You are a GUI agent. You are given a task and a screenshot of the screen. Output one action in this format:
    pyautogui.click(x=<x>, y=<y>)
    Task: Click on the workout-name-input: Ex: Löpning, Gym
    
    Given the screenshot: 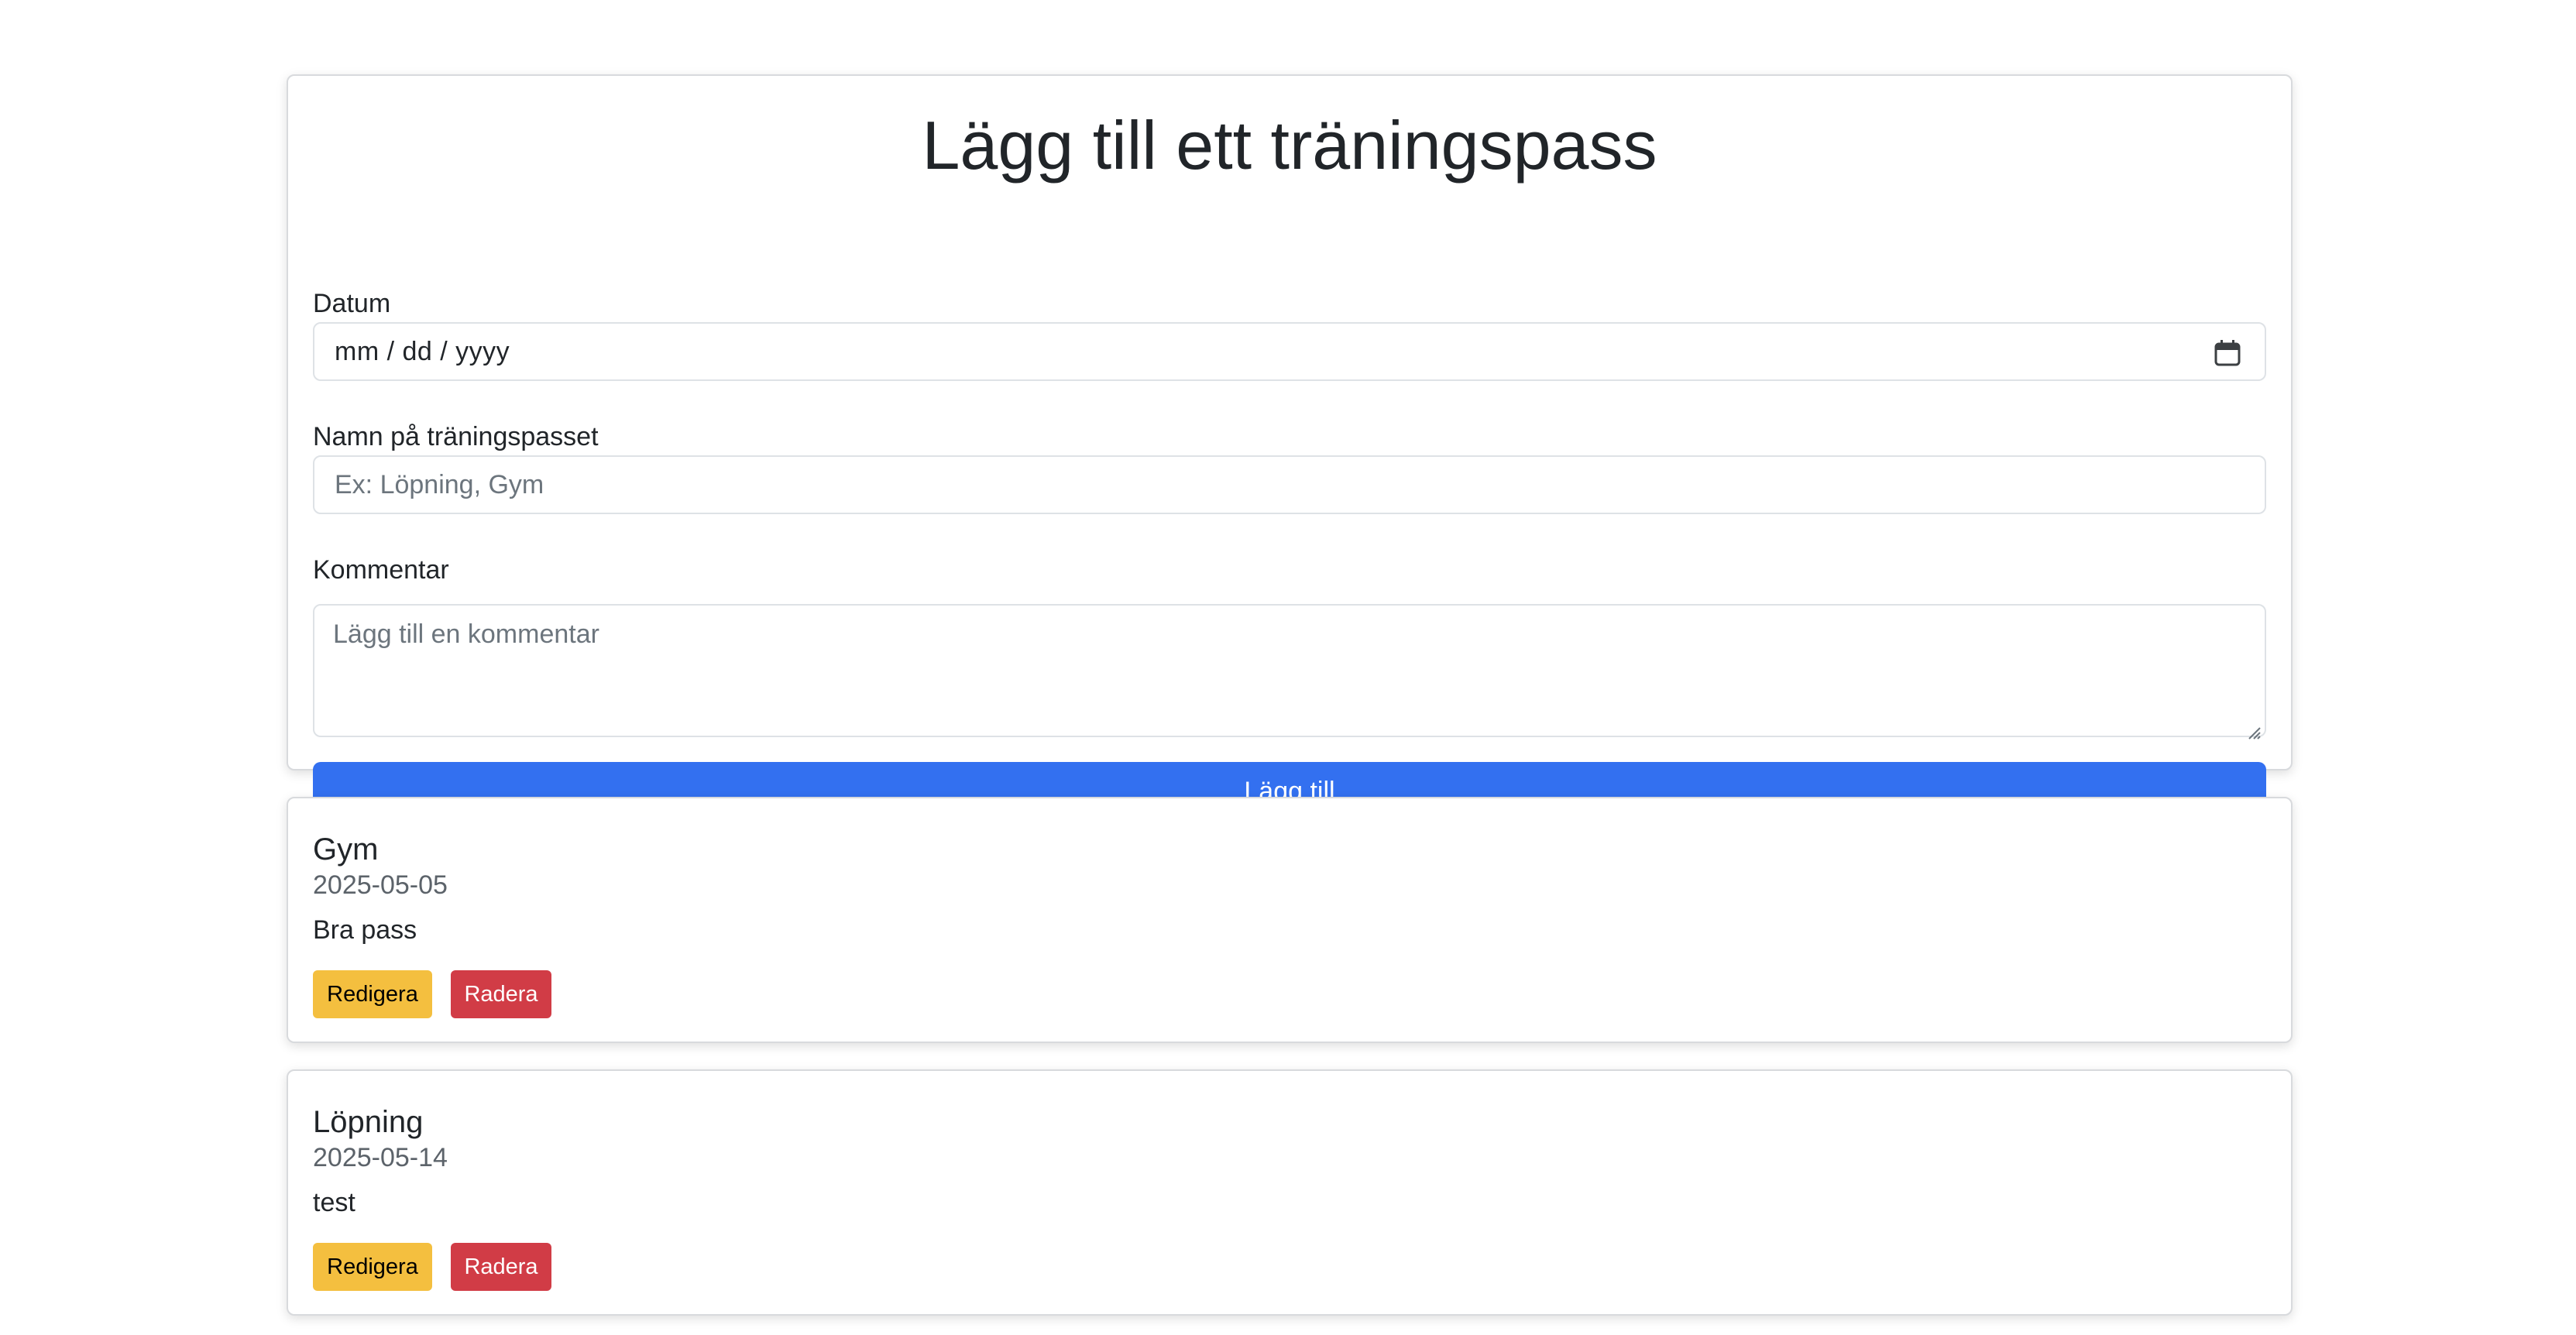 What is the action you would take?
    pyautogui.click(x=1289, y=484)
    